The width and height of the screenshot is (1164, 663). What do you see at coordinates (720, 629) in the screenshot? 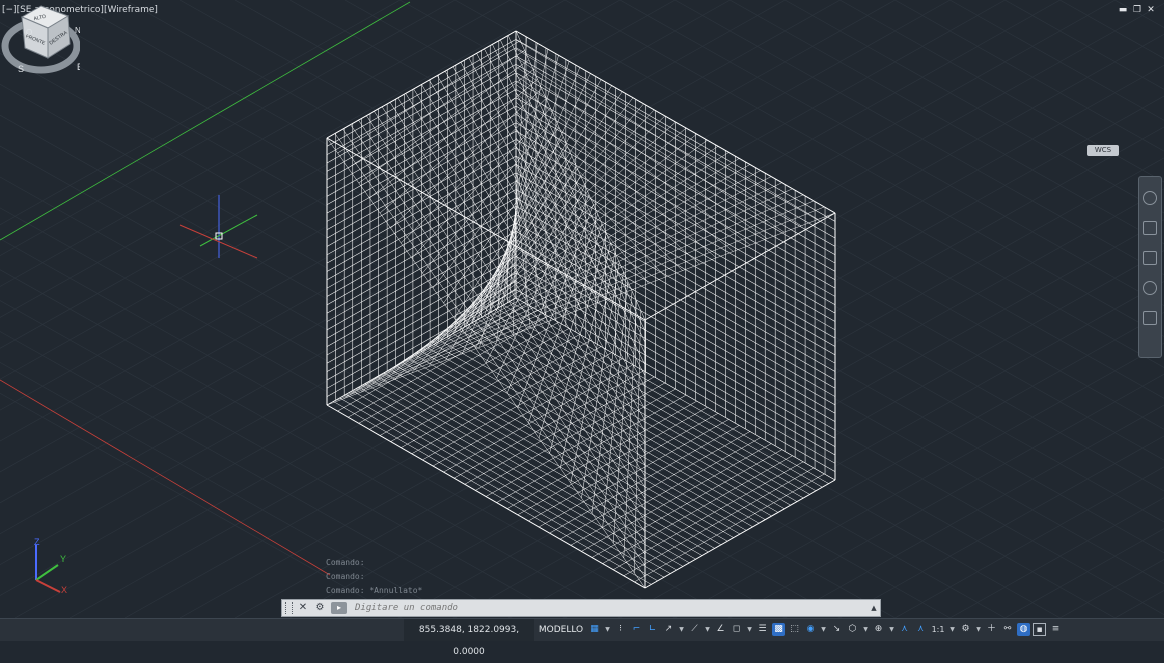
I see `object-snap-tracking-icon: ∠` at bounding box center [720, 629].